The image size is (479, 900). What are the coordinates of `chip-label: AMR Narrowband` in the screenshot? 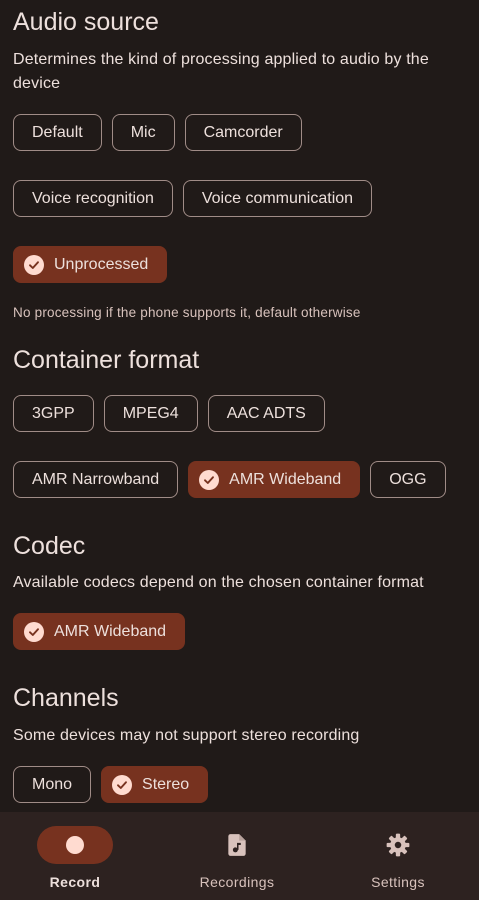 It's located at (96, 479).